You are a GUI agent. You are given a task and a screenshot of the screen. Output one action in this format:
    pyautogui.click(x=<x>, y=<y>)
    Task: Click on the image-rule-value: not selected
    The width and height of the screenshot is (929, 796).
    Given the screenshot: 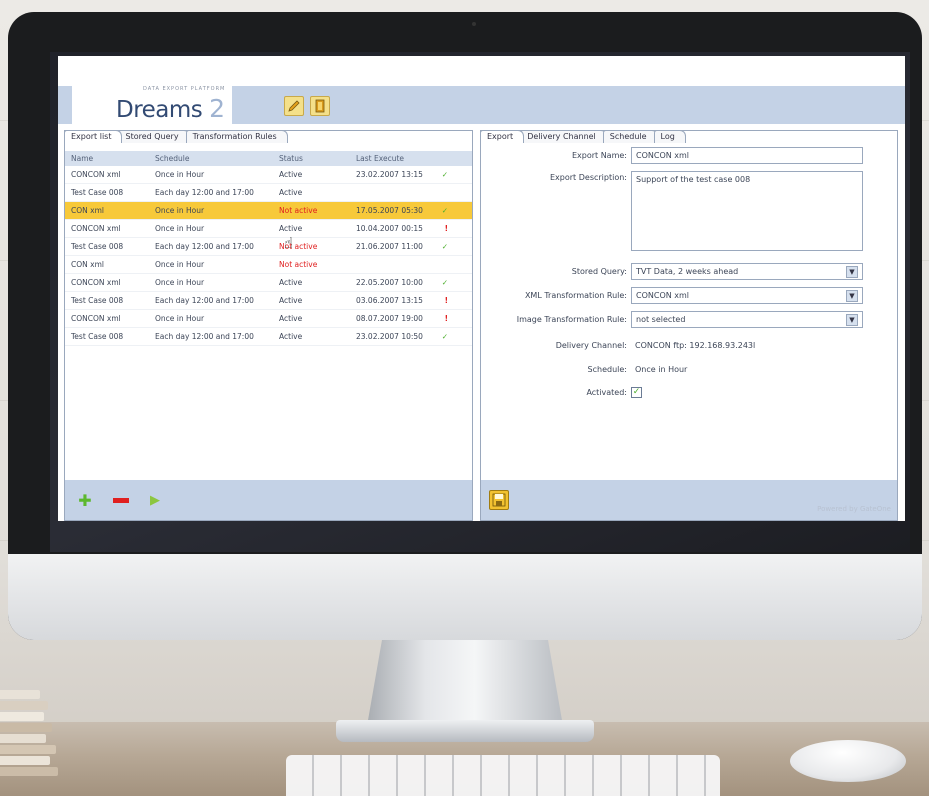 What is the action you would take?
    pyautogui.click(x=661, y=319)
    